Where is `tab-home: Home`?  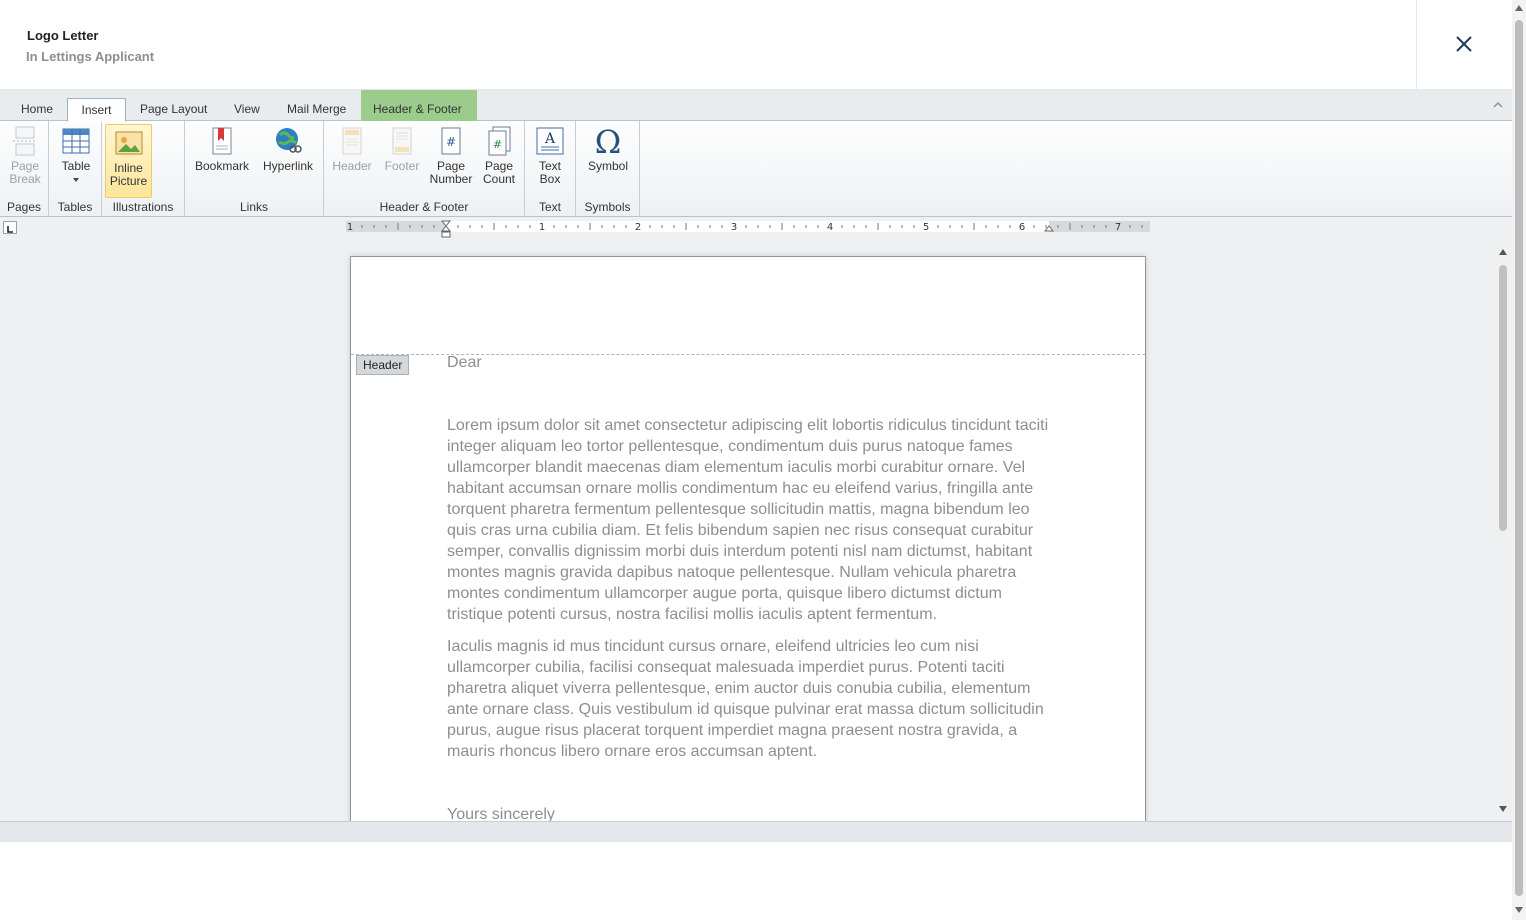
tab-home: Home is located at coordinates (37, 109).